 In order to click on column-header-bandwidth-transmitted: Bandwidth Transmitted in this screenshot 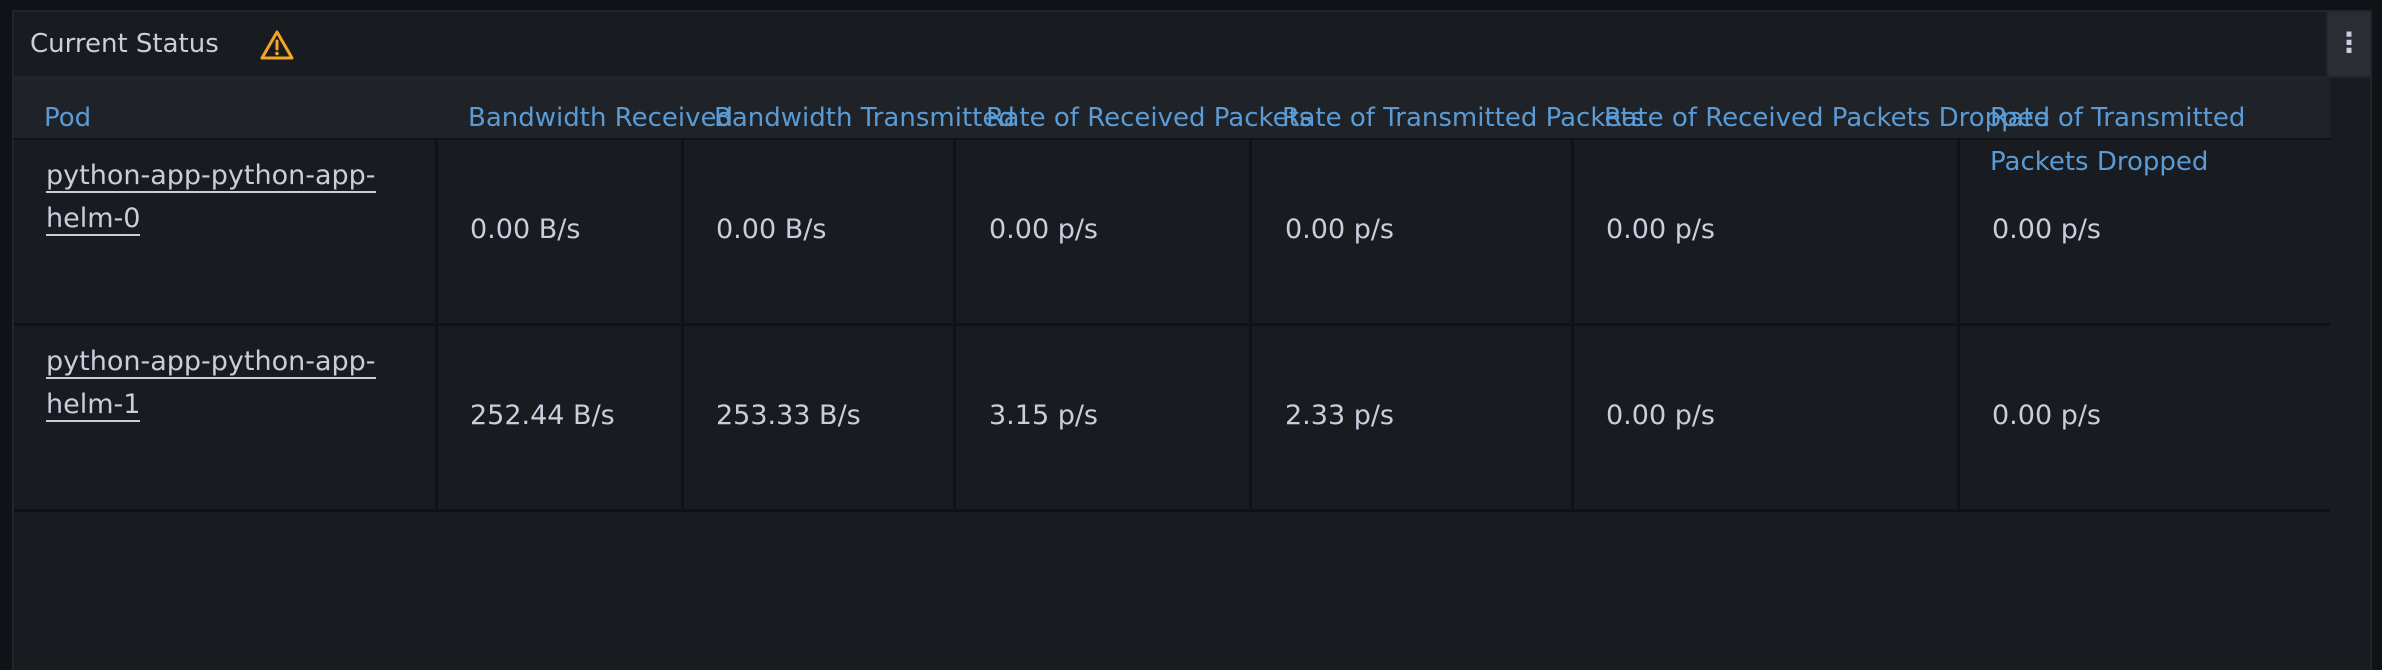, I will do `click(864, 118)`.